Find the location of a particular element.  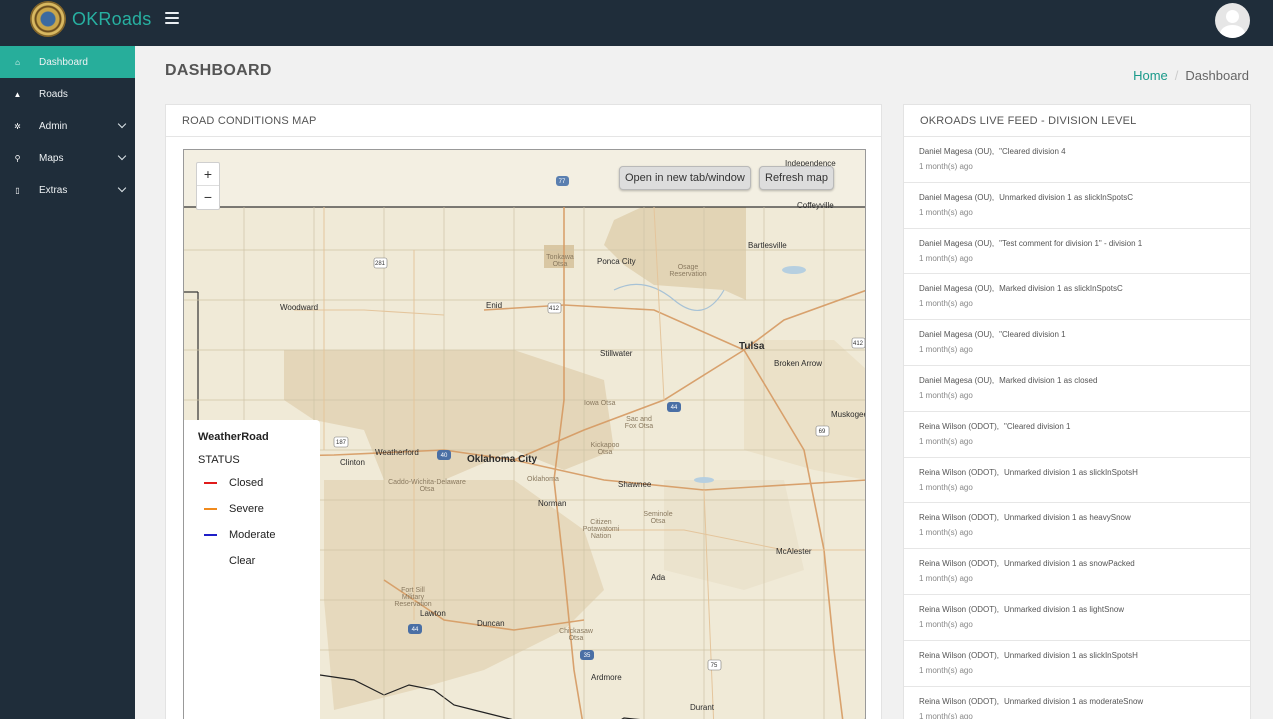

map-label: Lawton is located at coordinates (433, 613).